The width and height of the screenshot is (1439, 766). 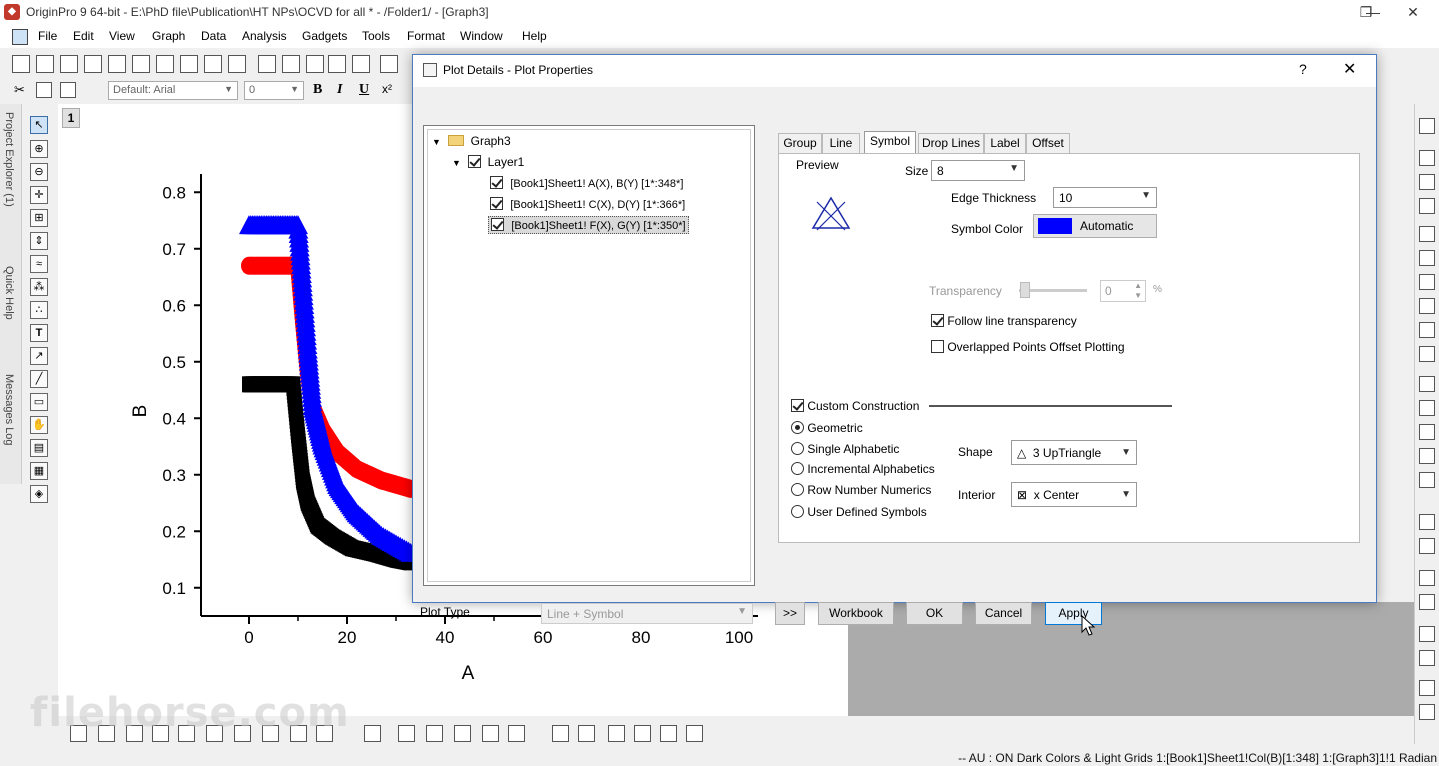 What do you see at coordinates (434, 733) in the screenshot?
I see `3d-bars-icon` at bounding box center [434, 733].